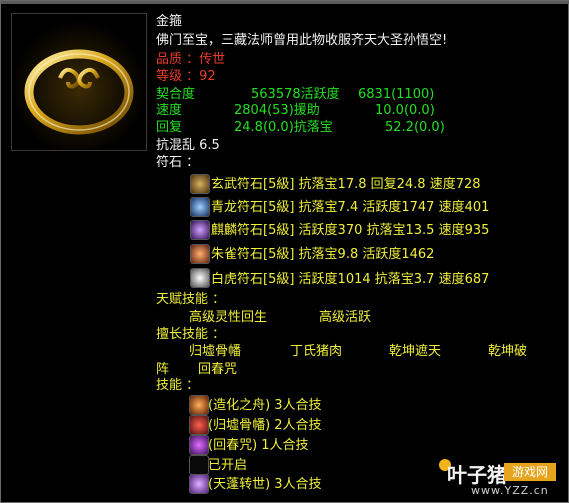  What do you see at coordinates (218, 369) in the screenshot?
I see `specialty-skill-5: 回春咒` at bounding box center [218, 369].